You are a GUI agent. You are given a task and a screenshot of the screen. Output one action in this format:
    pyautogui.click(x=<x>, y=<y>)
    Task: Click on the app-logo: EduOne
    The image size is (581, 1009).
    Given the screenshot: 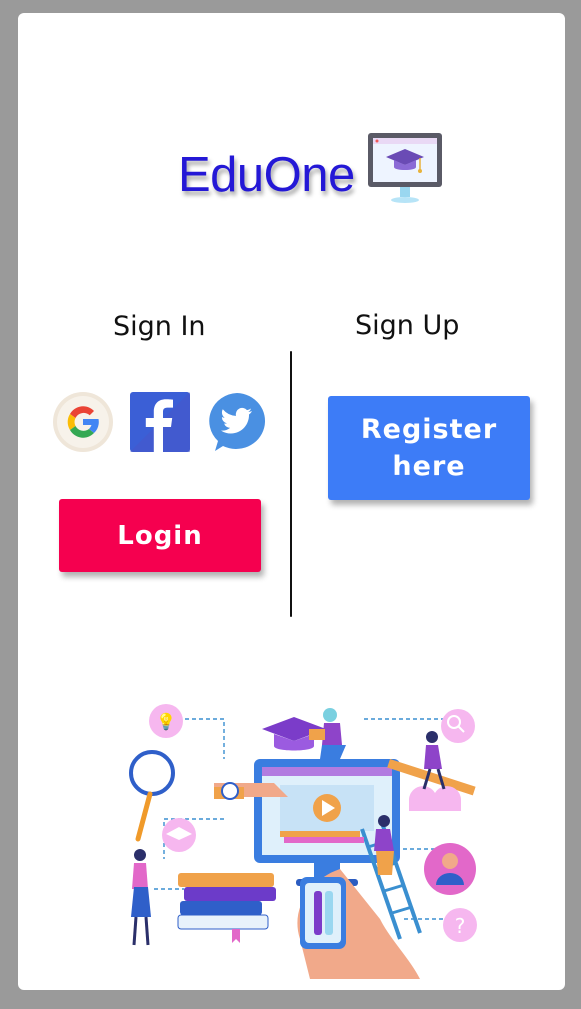 What is the action you would take?
    pyautogui.click(x=323, y=175)
    